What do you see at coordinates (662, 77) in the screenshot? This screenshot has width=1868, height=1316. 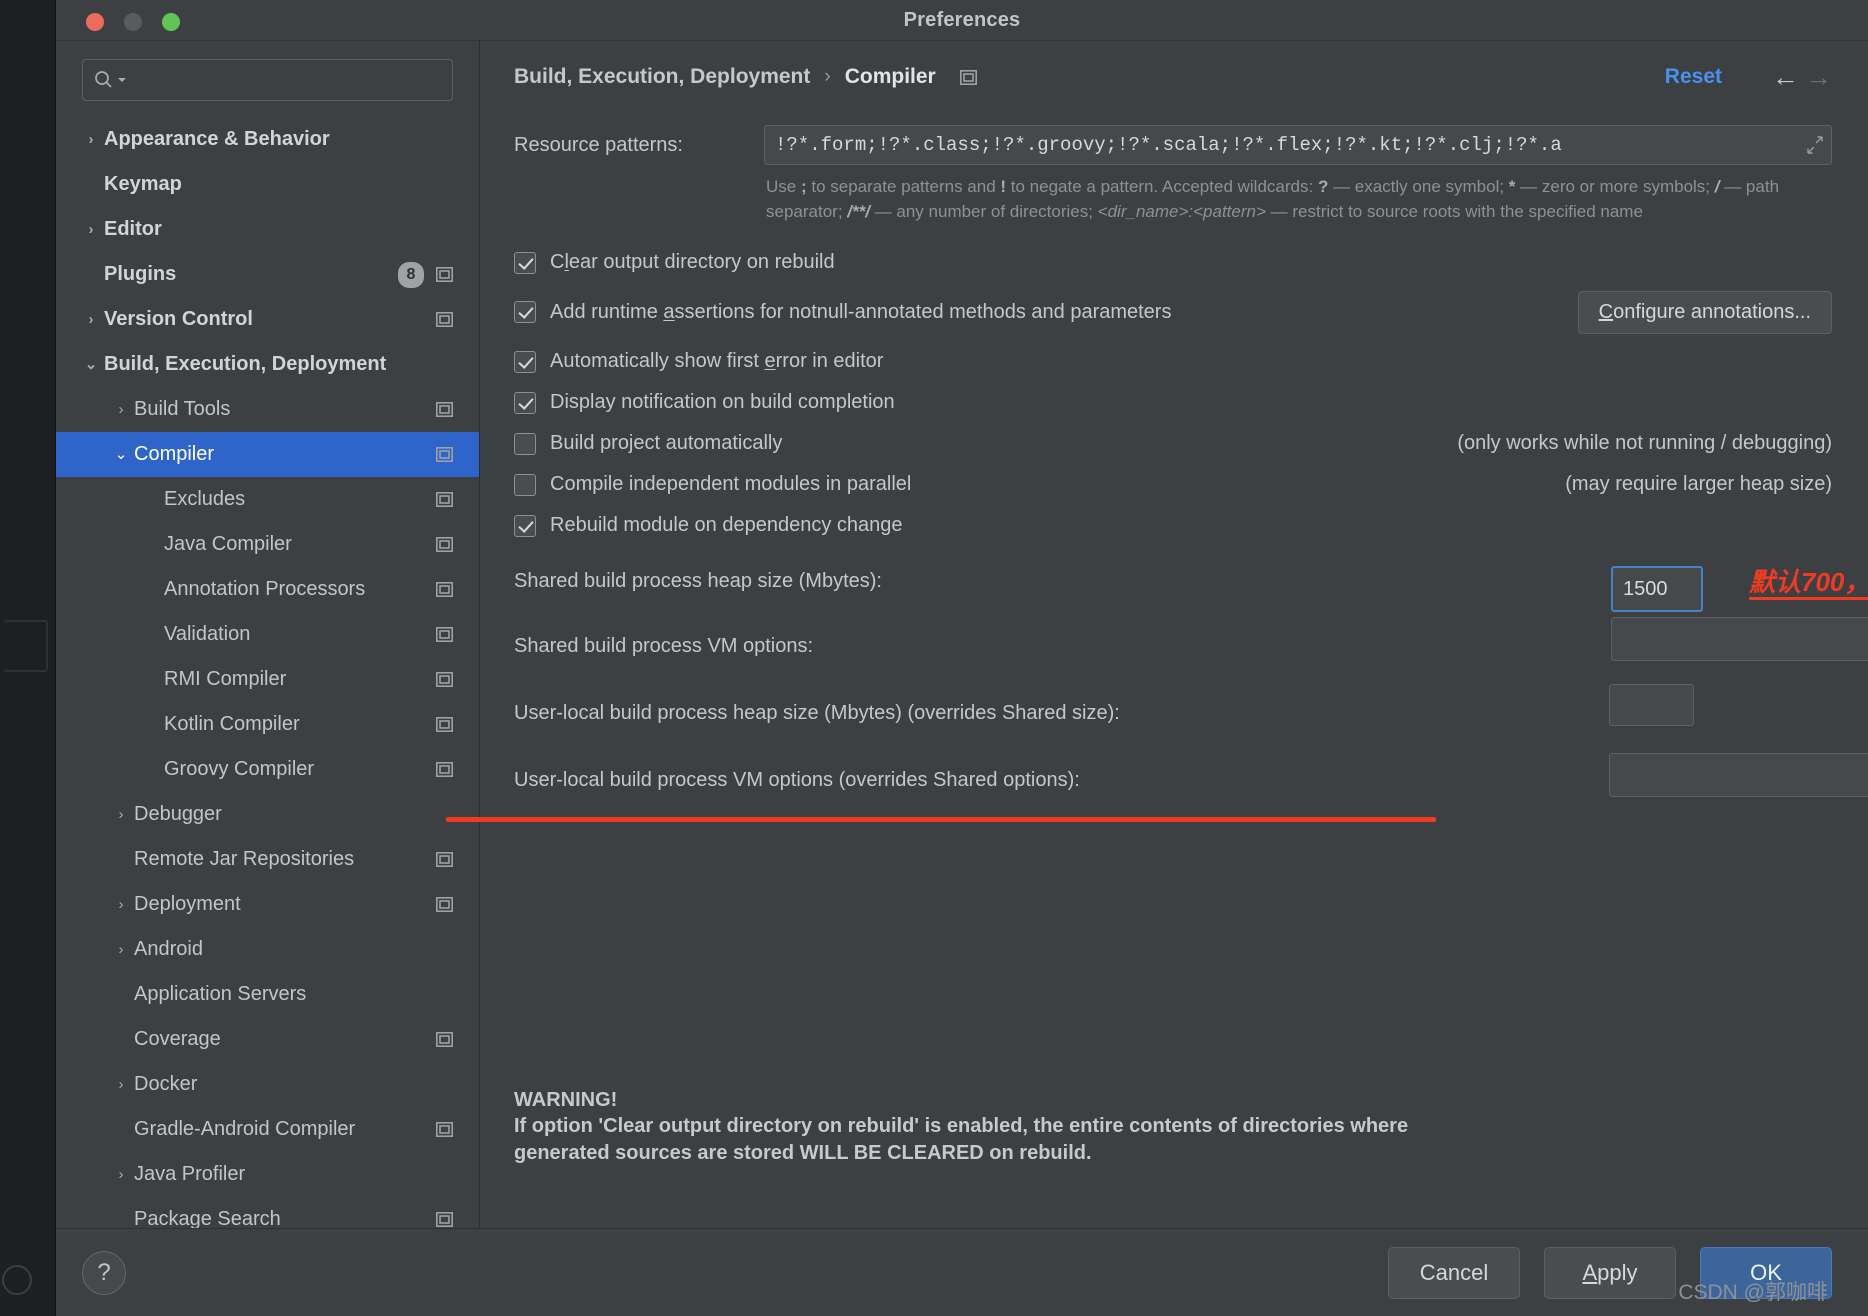 I see `breadcrumb-root: Build, Execution, Deployment` at bounding box center [662, 77].